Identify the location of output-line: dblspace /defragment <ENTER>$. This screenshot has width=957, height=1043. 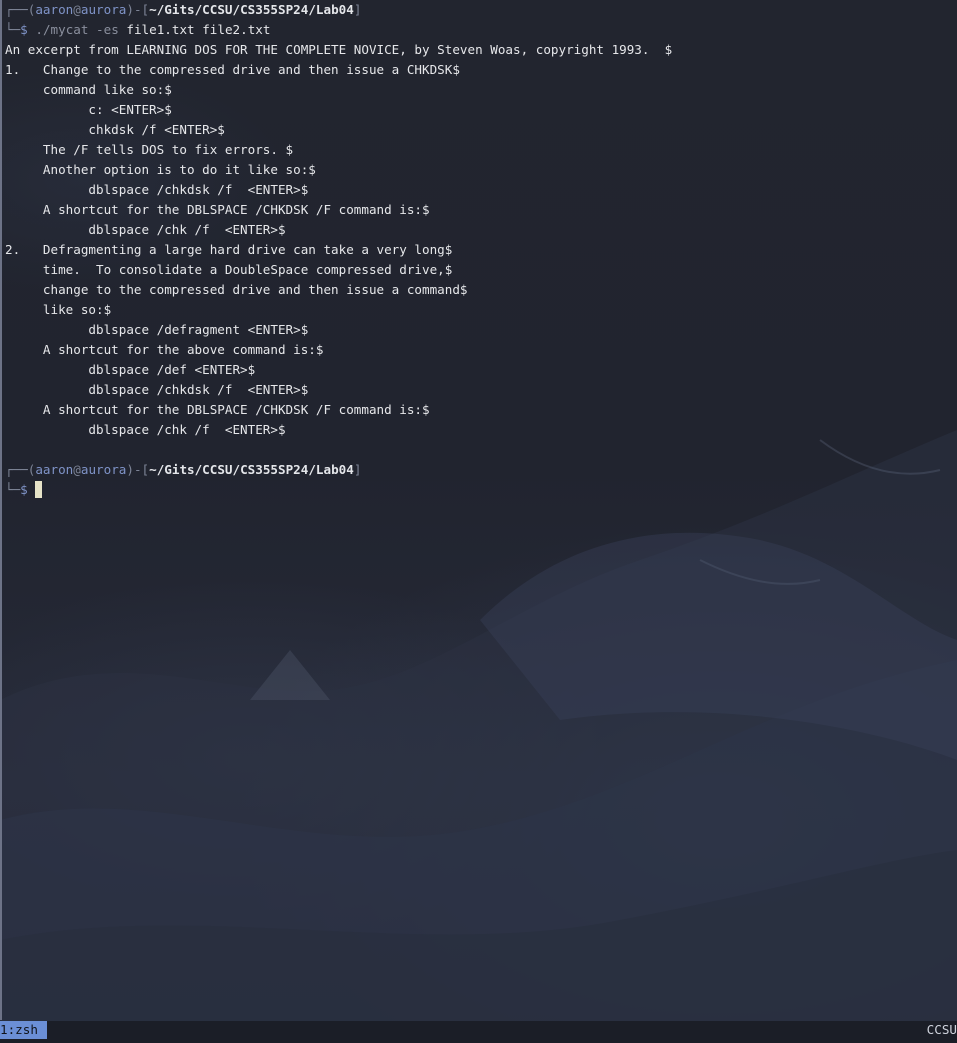
(157, 329).